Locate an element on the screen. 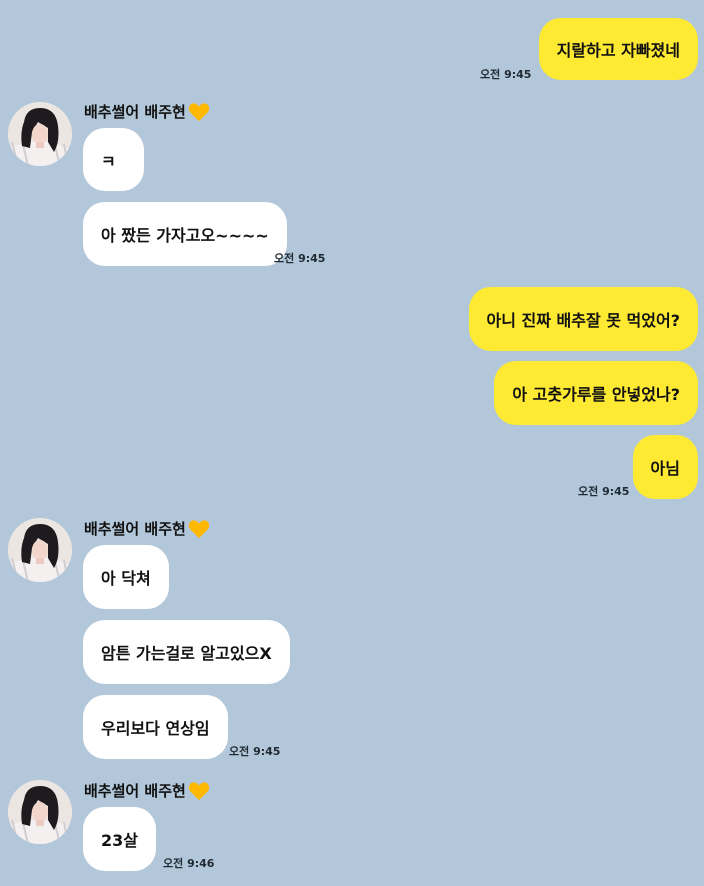 Image resolution: width=704 pixels, height=886 pixels. their-message-bubble: 암튼 가는걸로 알고있으X is located at coordinates (186, 652).